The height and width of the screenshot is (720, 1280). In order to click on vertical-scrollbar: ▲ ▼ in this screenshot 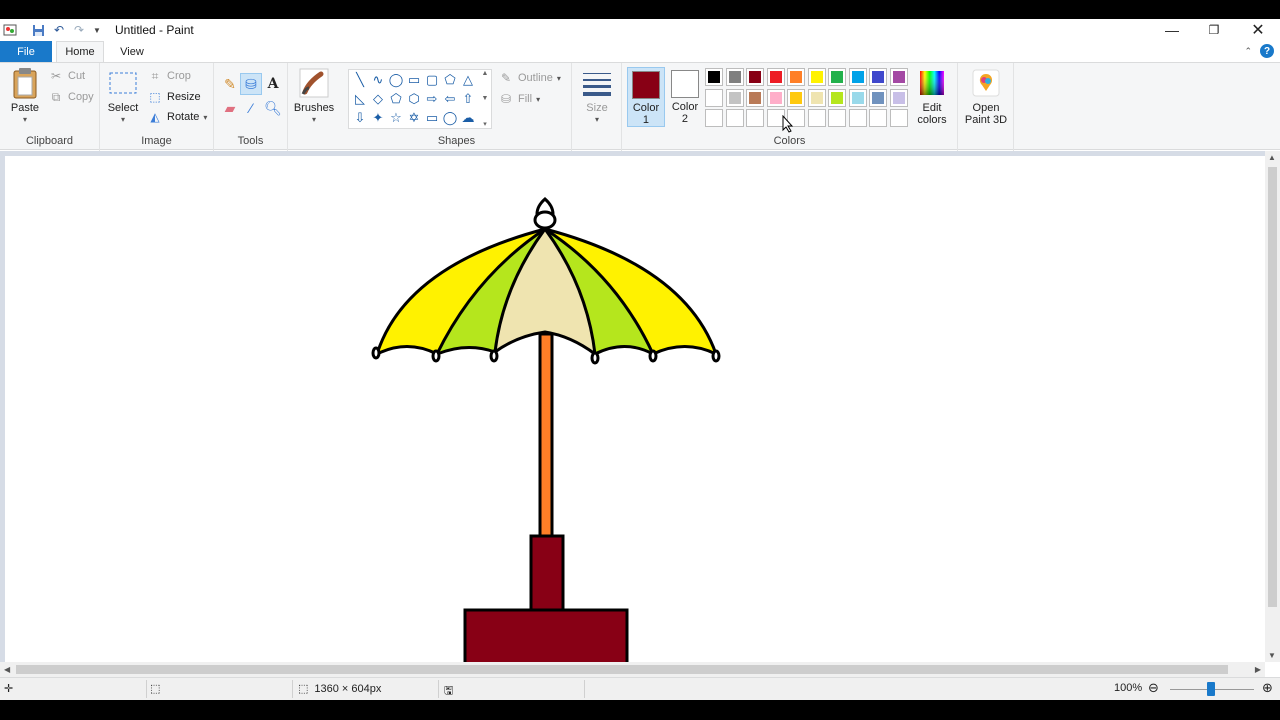, I will do `click(1272, 406)`.